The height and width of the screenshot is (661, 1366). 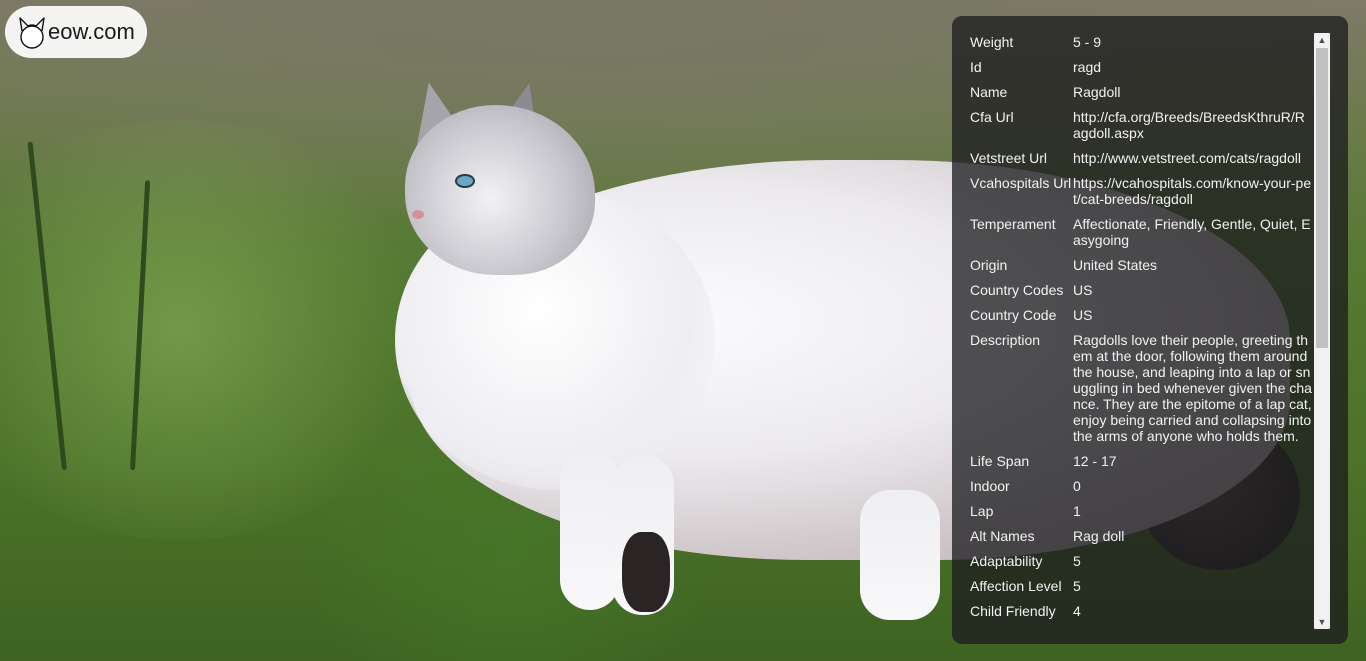 I want to click on info-value: http://www.vetstreet.com/cats/ragdoll, so click(x=1187, y=158).